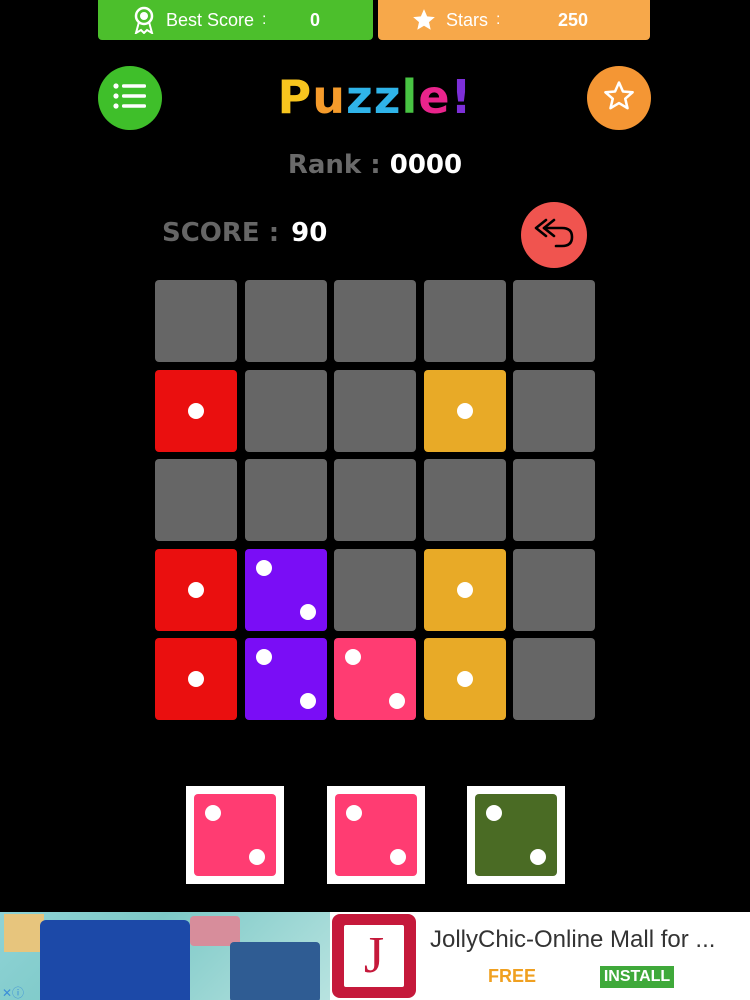 The width and height of the screenshot is (750, 1000). Describe the element at coordinates (461, 97) in the screenshot. I see `title-letter: !` at that location.